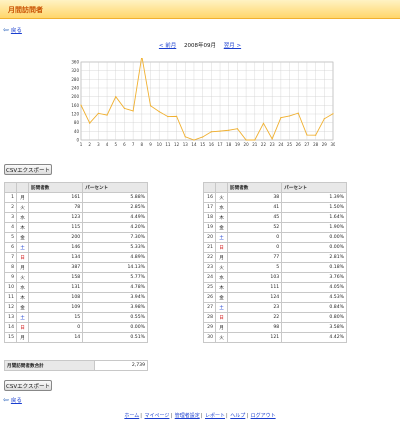  What do you see at coordinates (10, 207) in the screenshot?
I see `day-cell: 2` at bounding box center [10, 207].